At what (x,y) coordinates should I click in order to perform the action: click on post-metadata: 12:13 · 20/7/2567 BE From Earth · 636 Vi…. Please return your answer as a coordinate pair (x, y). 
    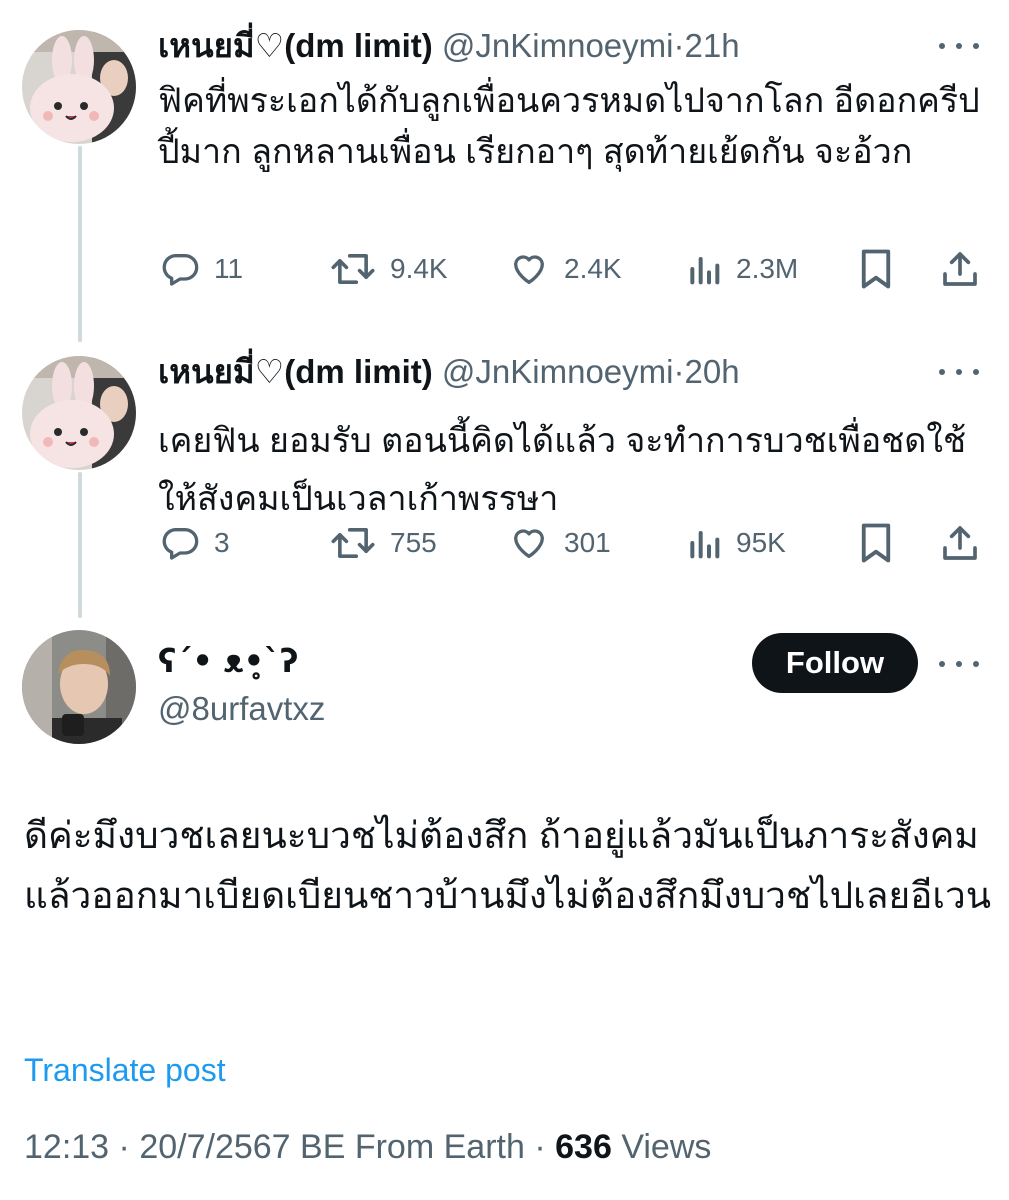
    Looking at the image, I should click on (367, 1147).